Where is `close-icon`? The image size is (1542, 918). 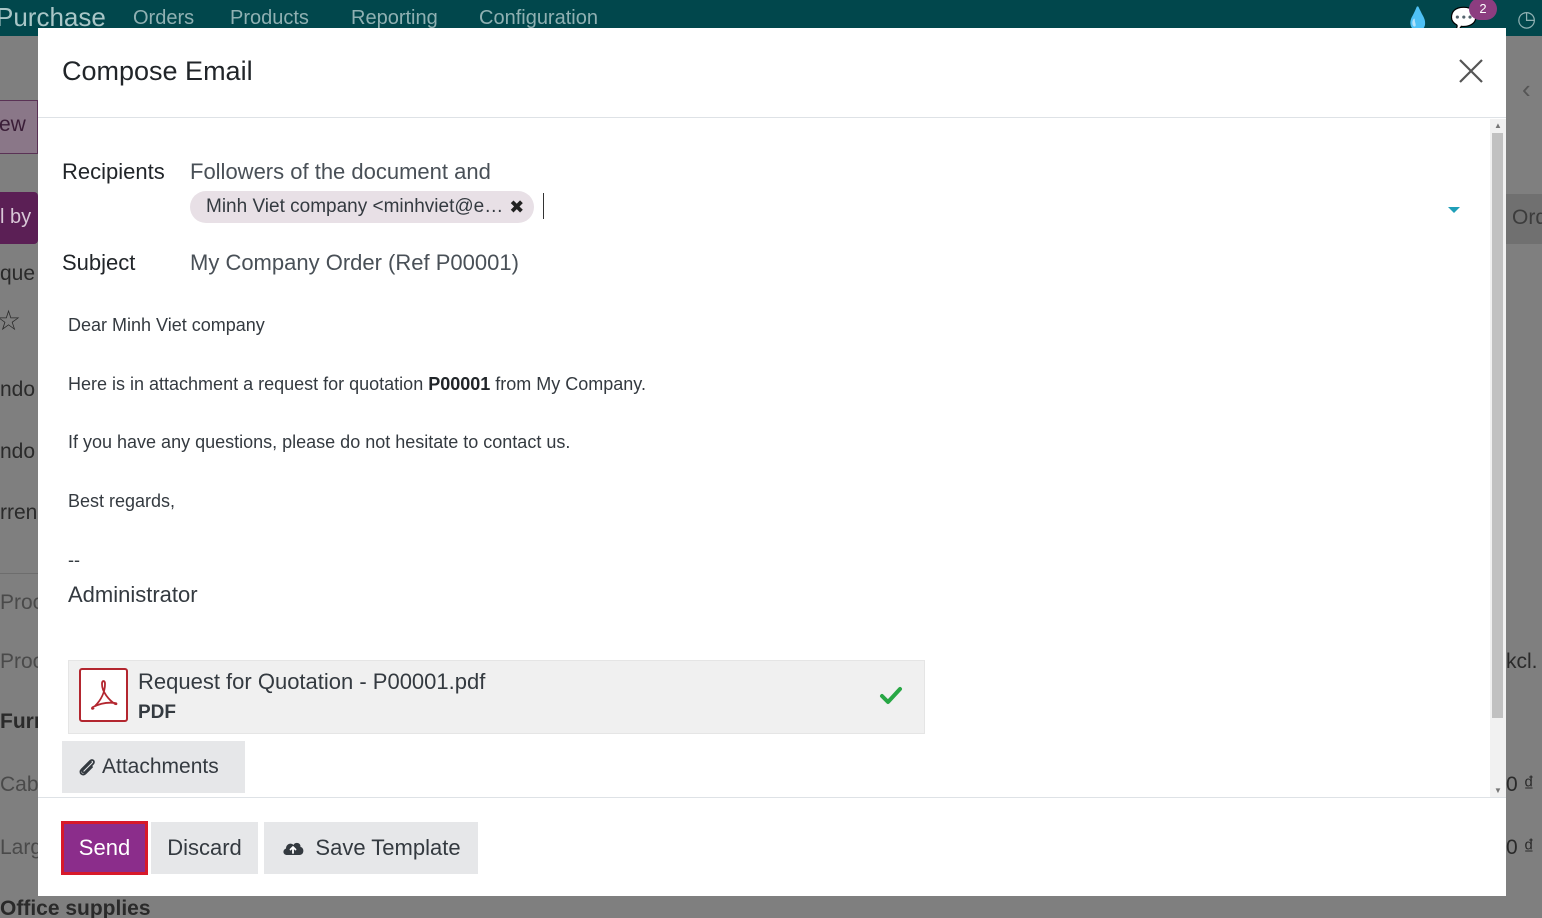 close-icon is located at coordinates (1471, 71).